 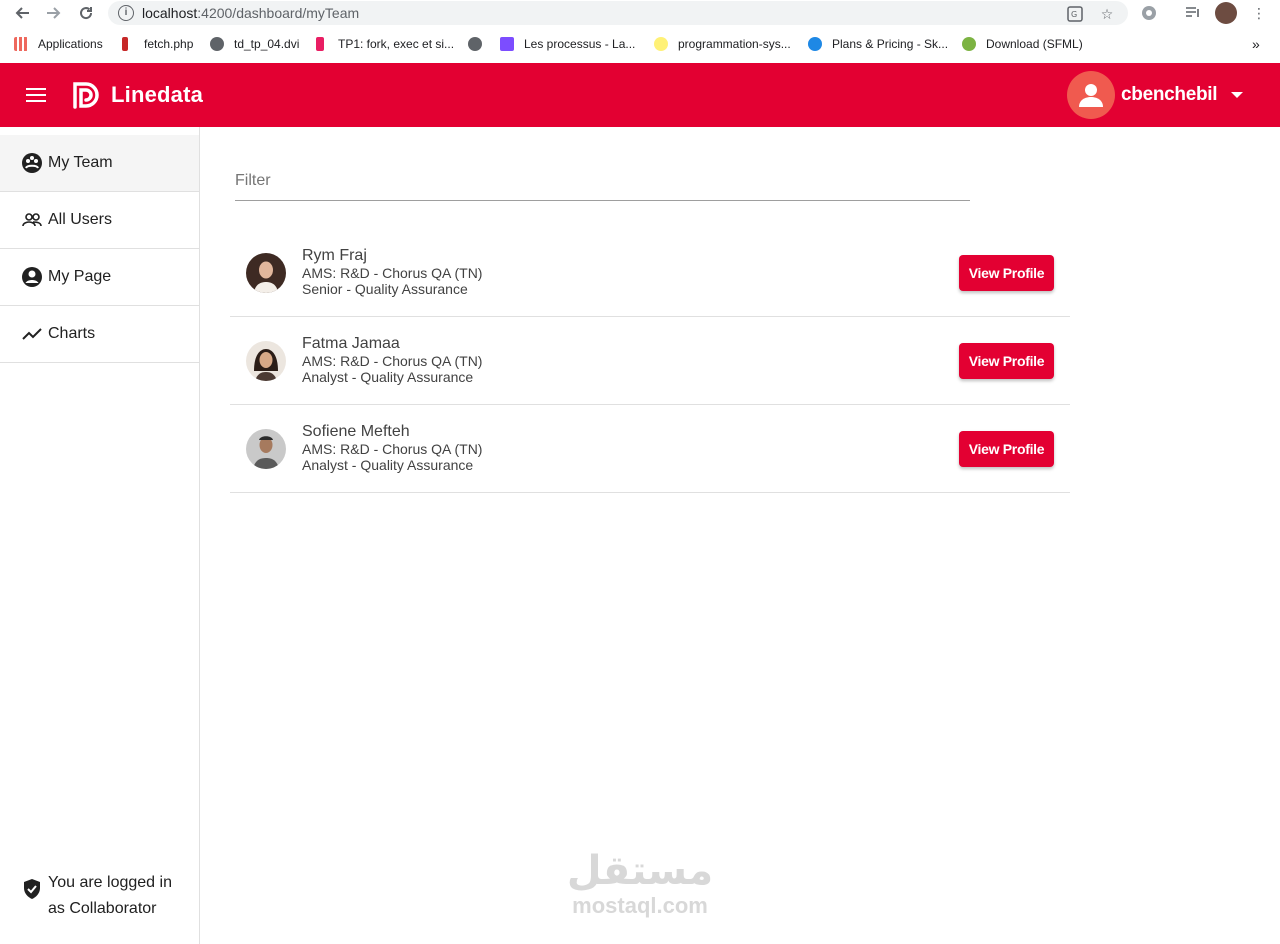 I want to click on bookmark-tdtp: td_tp_04.dvi, so click(x=254, y=44).